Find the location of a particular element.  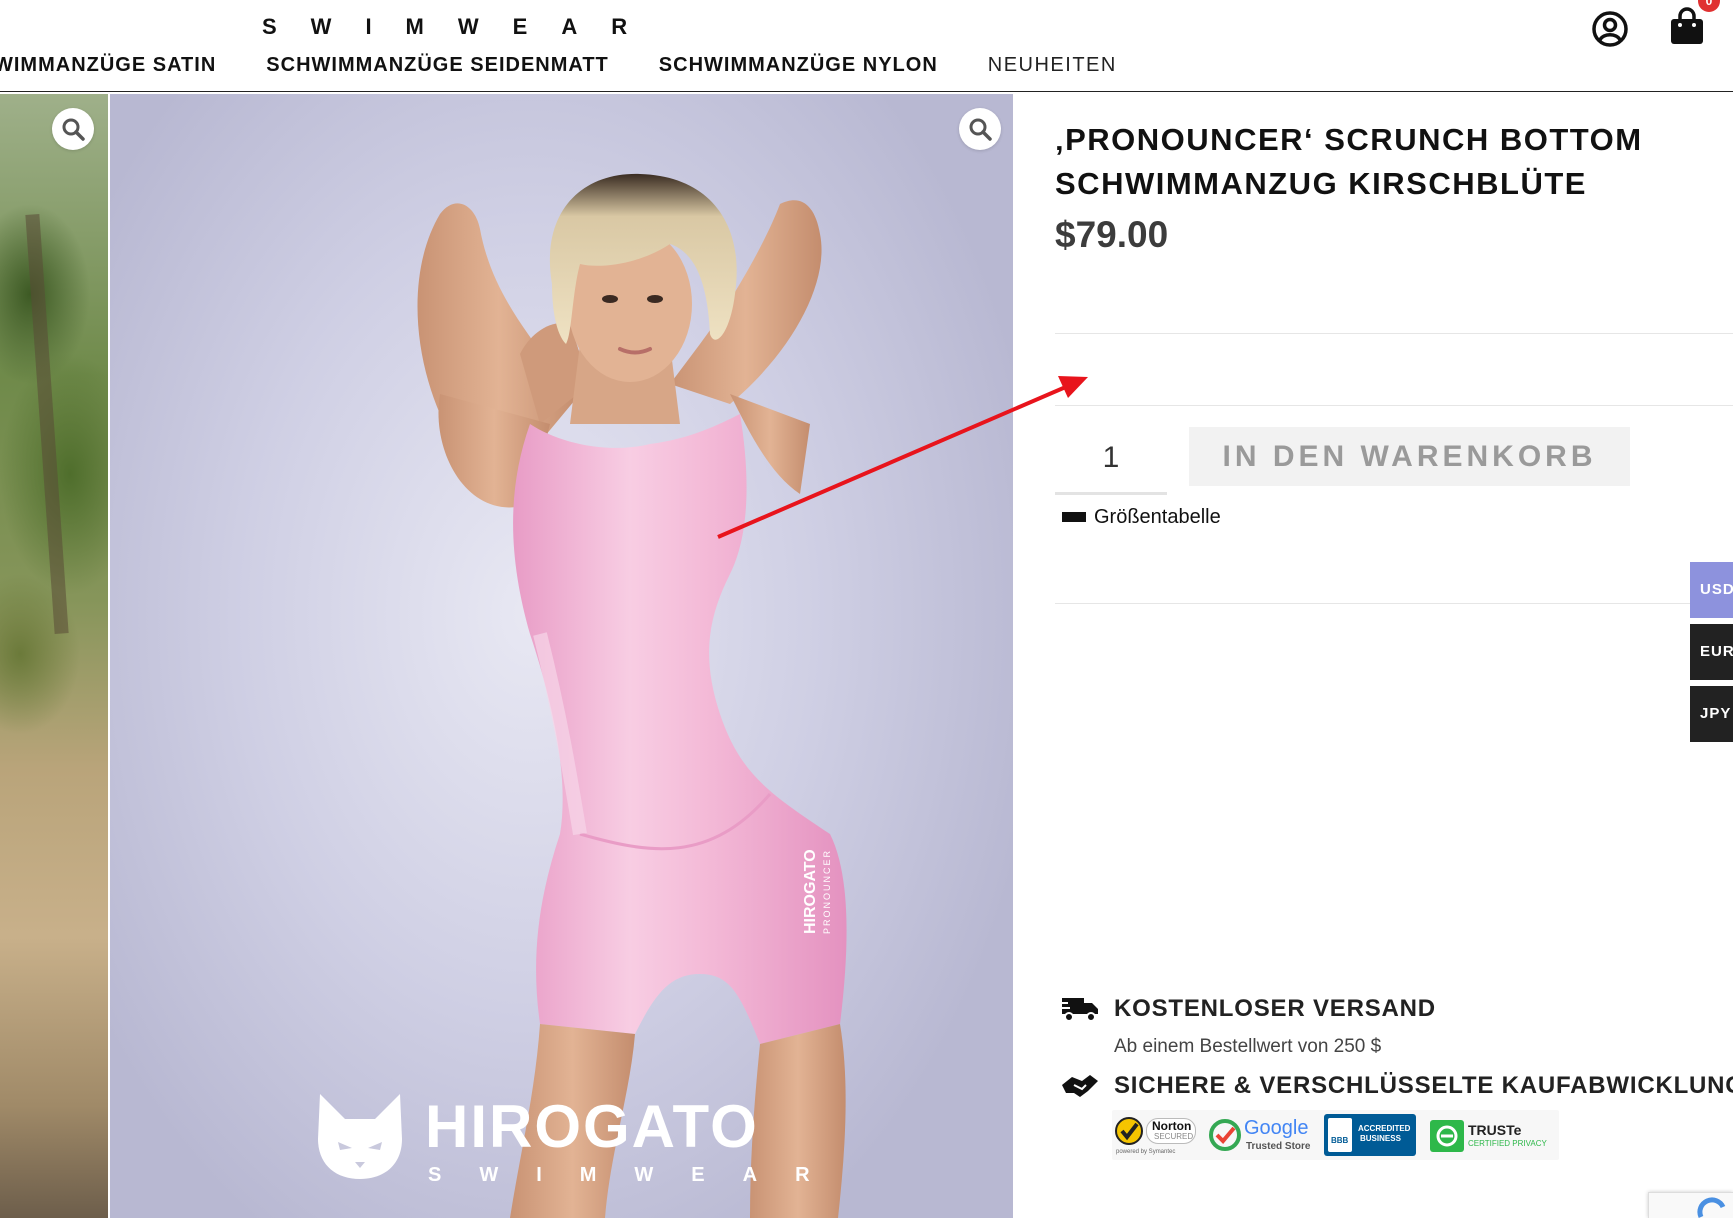

zoom-button-main is located at coordinates (980, 129).